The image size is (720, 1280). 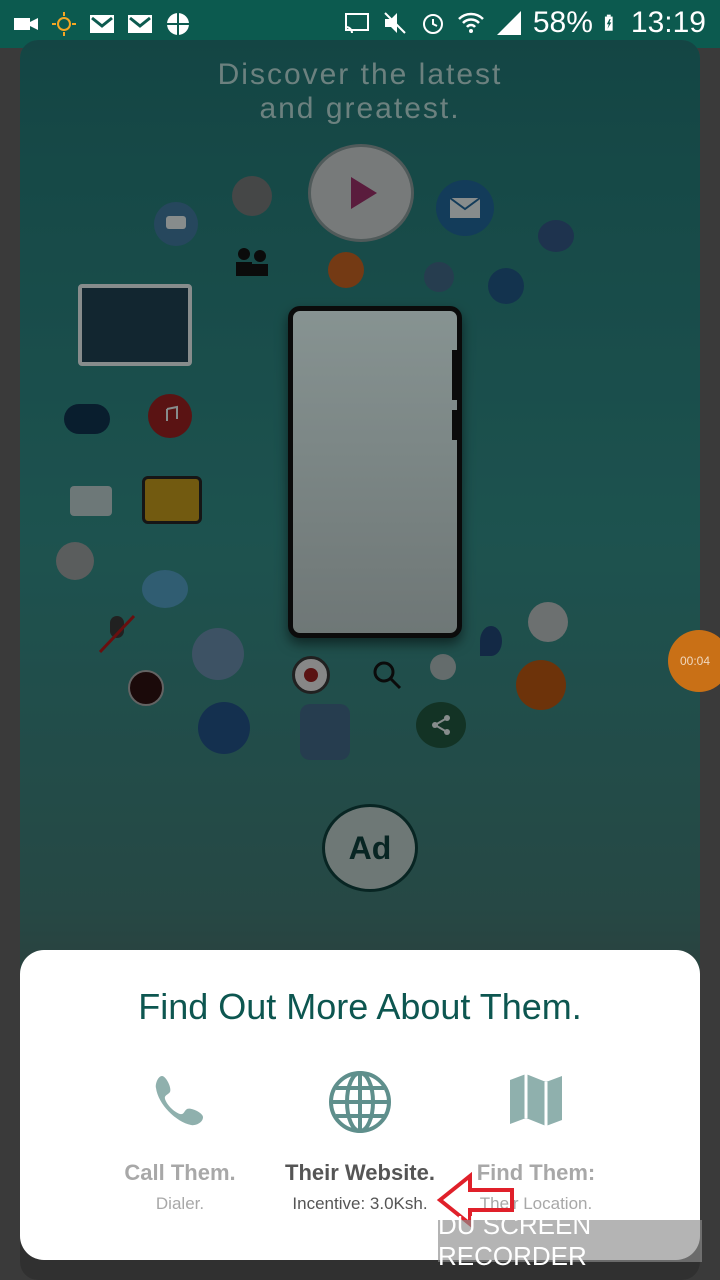 What do you see at coordinates (562, 22) in the screenshot?
I see `battery-percent: 58%` at bounding box center [562, 22].